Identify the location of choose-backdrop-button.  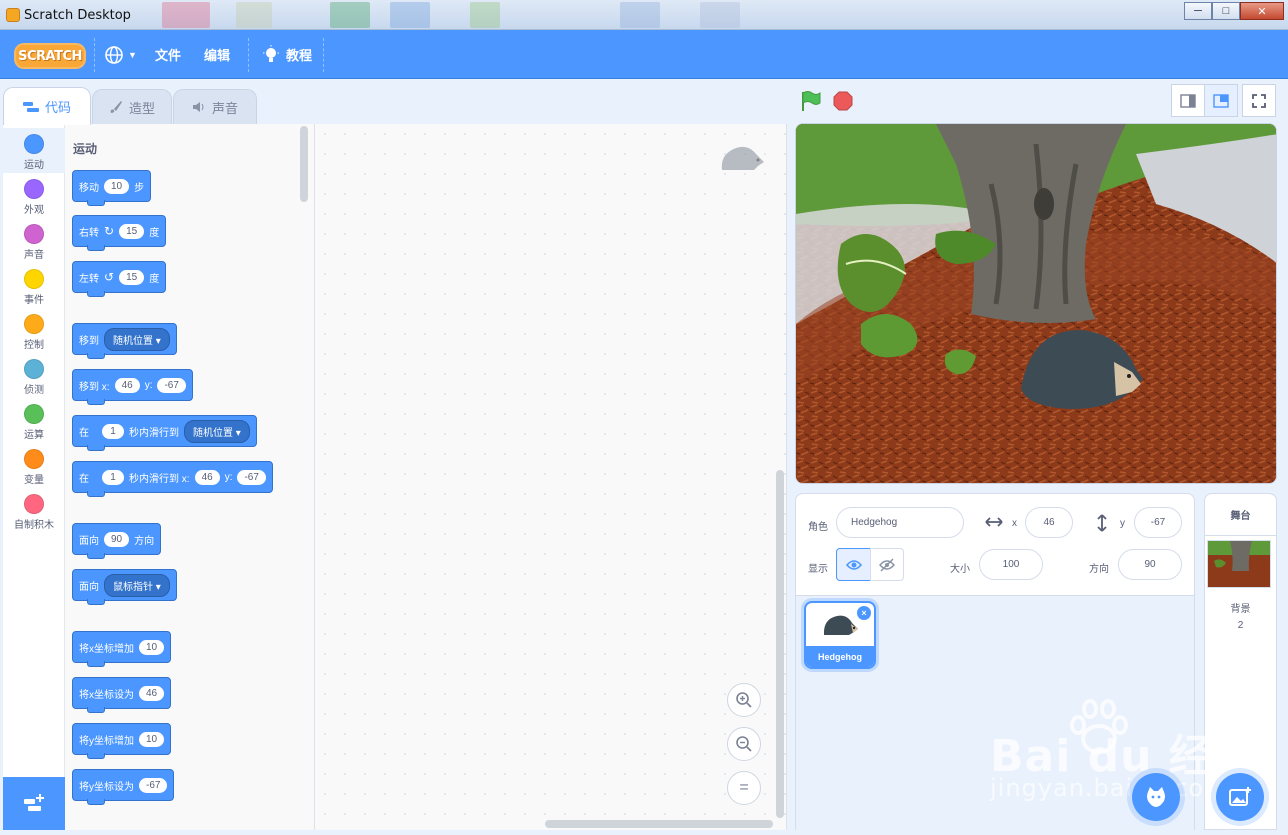
(1240, 797).